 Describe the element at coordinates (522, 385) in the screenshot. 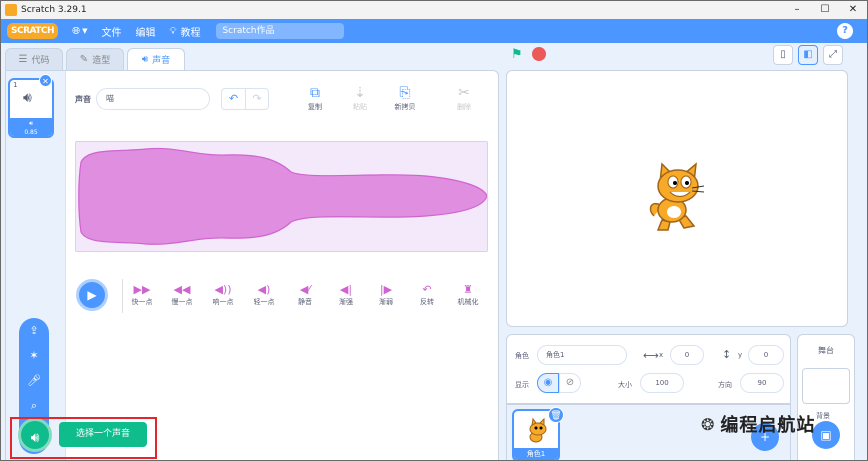

I see `show-label: 显示` at that location.